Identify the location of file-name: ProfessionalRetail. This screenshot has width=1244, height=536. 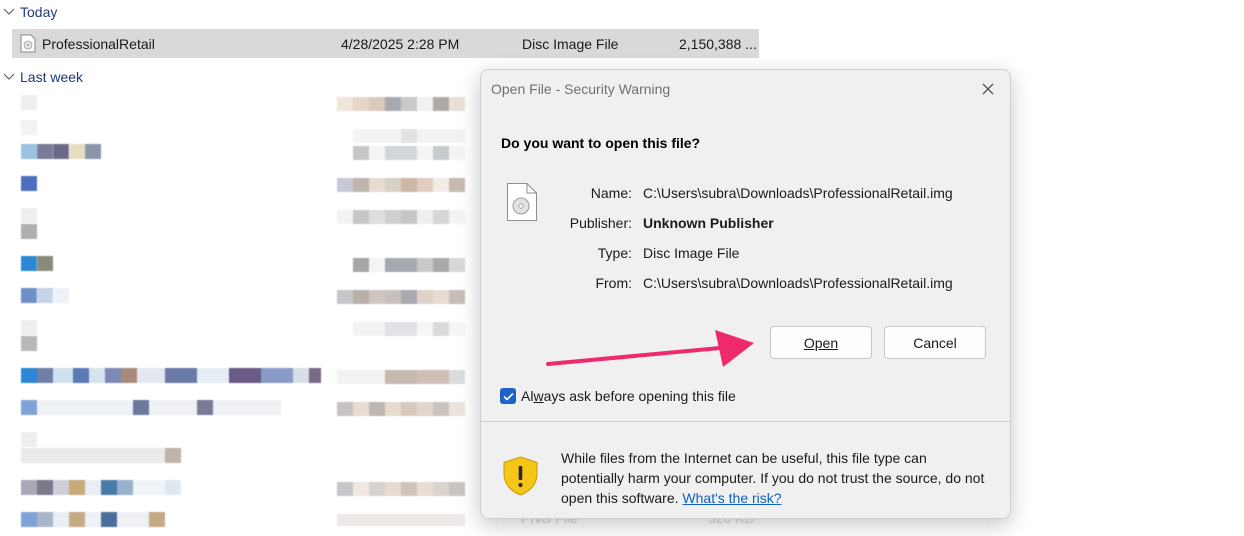
(98, 44).